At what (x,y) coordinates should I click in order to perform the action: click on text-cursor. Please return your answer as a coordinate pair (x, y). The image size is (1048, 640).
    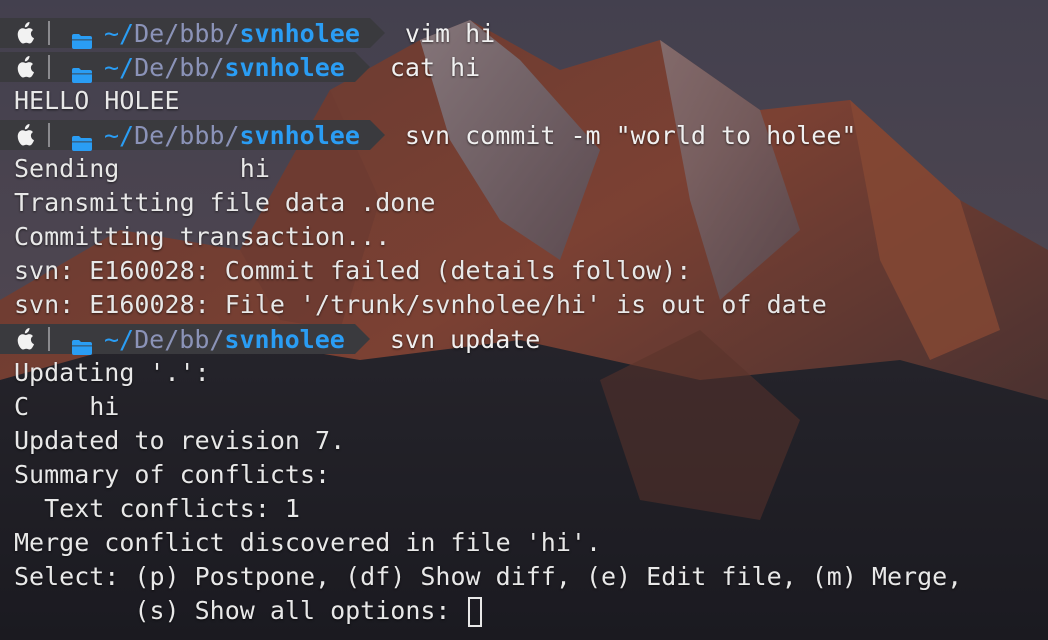
    Looking at the image, I should click on (474, 612).